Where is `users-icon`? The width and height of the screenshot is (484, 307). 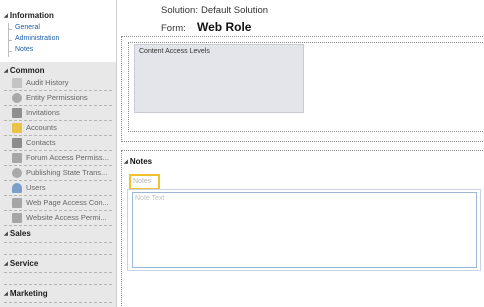
users-icon is located at coordinates (17, 188).